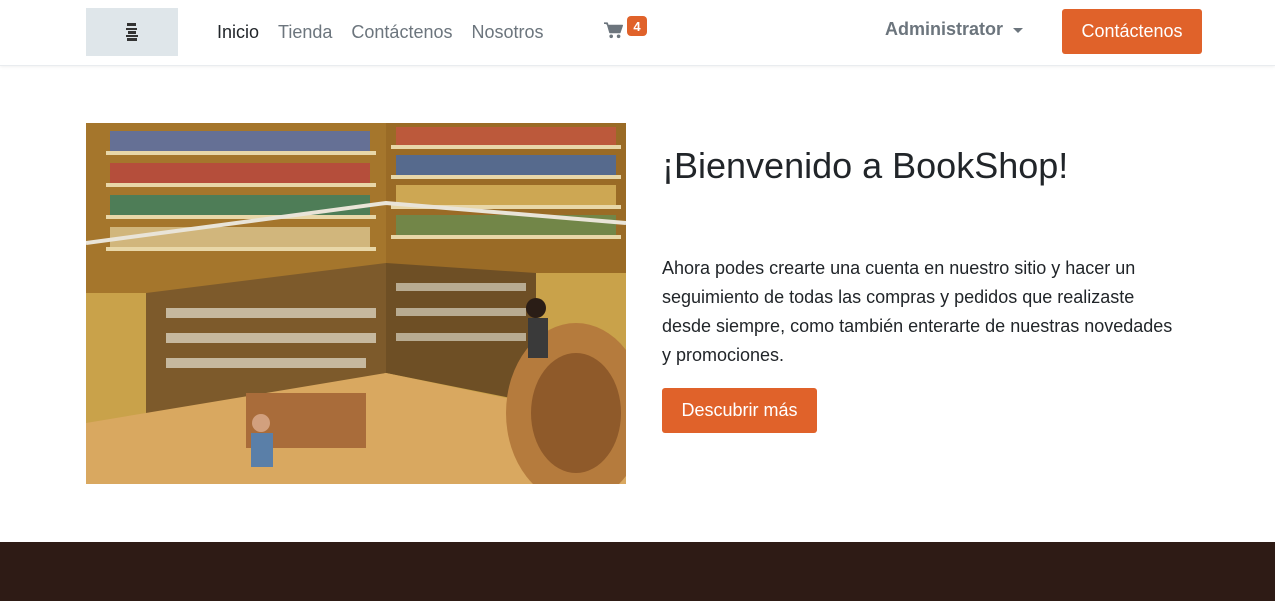  What do you see at coordinates (637, 26) in the screenshot?
I see `cart-count-badge: 4` at bounding box center [637, 26].